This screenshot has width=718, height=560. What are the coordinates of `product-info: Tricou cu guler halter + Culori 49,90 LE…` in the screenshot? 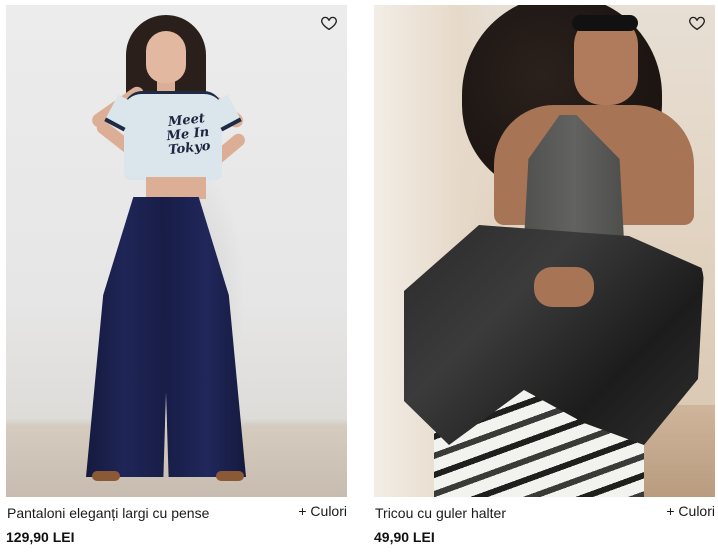 It's located at (544, 525).